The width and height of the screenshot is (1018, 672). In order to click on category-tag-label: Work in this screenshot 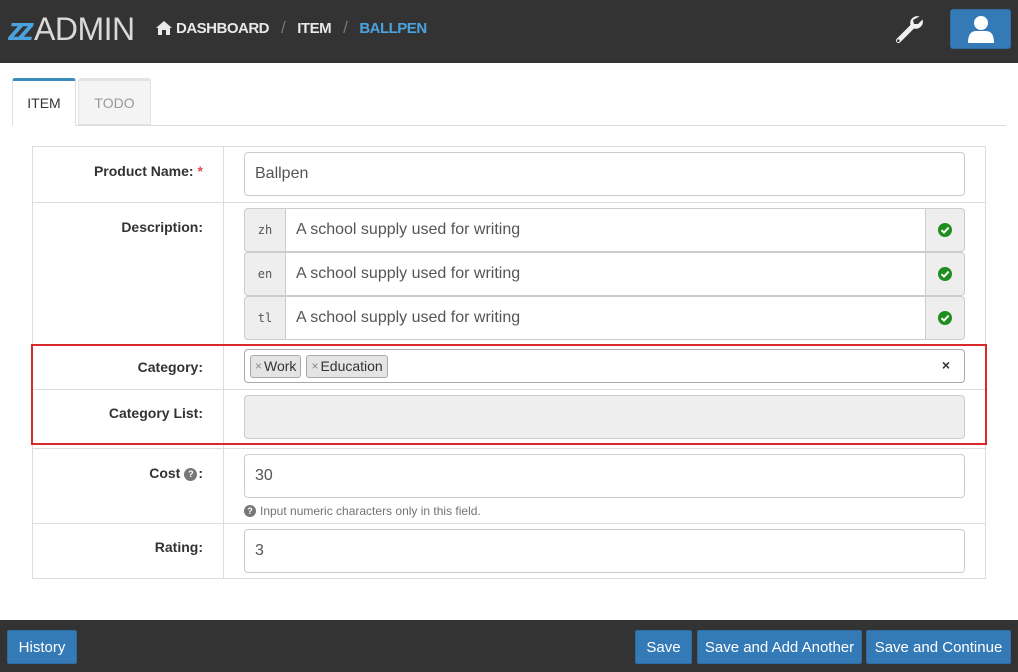, I will do `click(280, 366)`.